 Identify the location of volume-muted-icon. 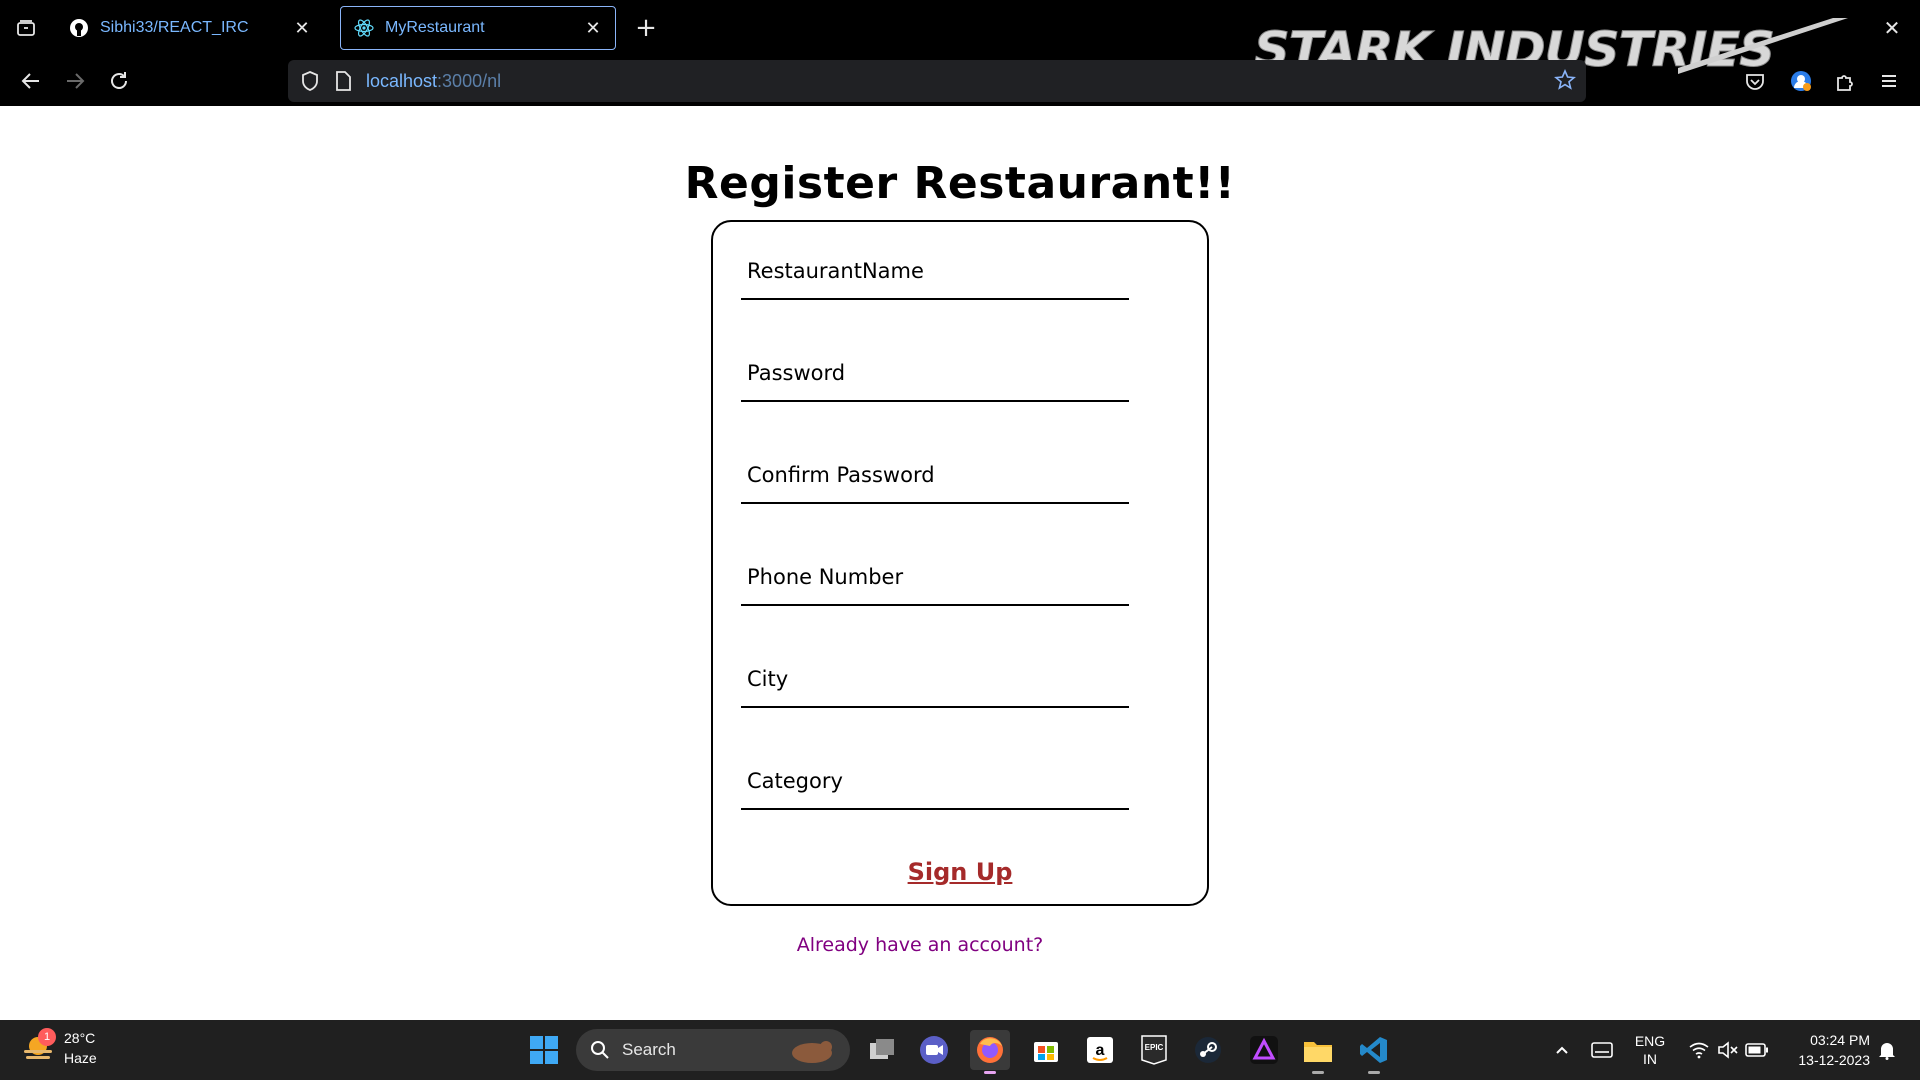
(1728, 1050).